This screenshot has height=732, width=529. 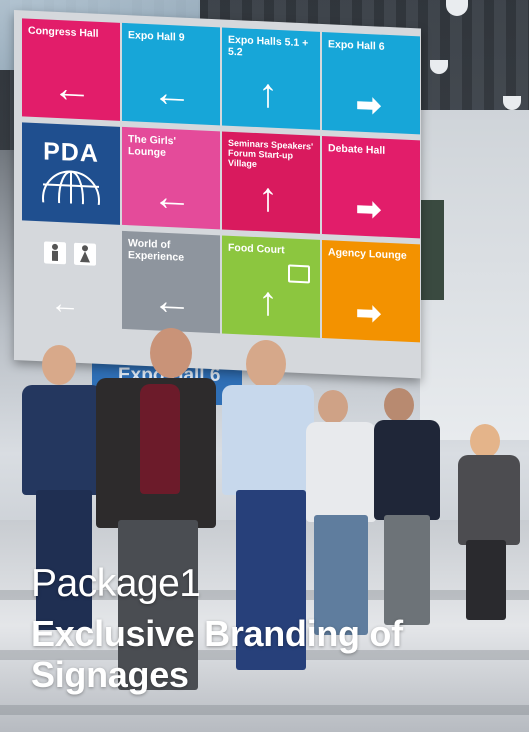 I want to click on sign-tile-label: The Girls' Lounge, so click(x=152, y=146).